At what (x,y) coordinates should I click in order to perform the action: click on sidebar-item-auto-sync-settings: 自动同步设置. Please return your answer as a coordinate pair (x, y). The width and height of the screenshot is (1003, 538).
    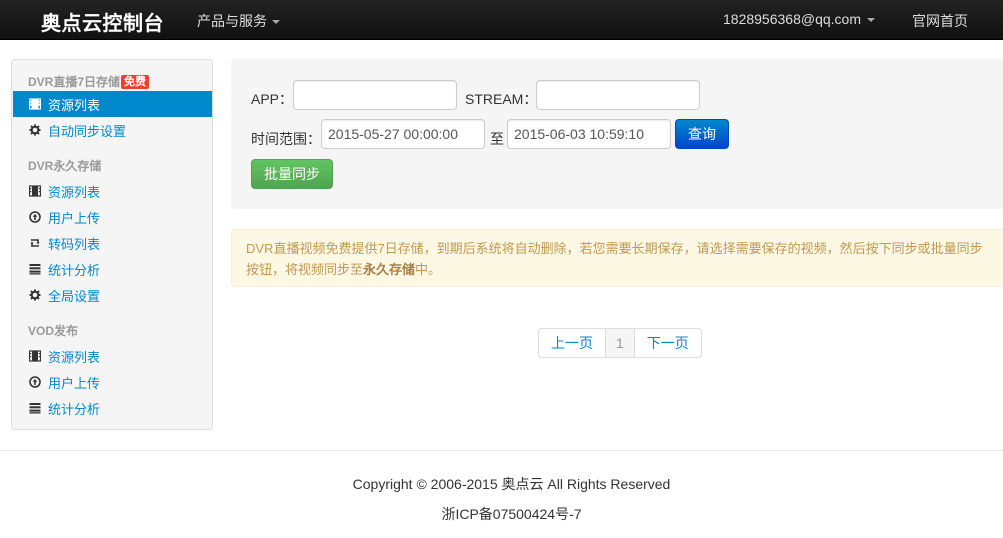
    Looking at the image, I should click on (112, 130).